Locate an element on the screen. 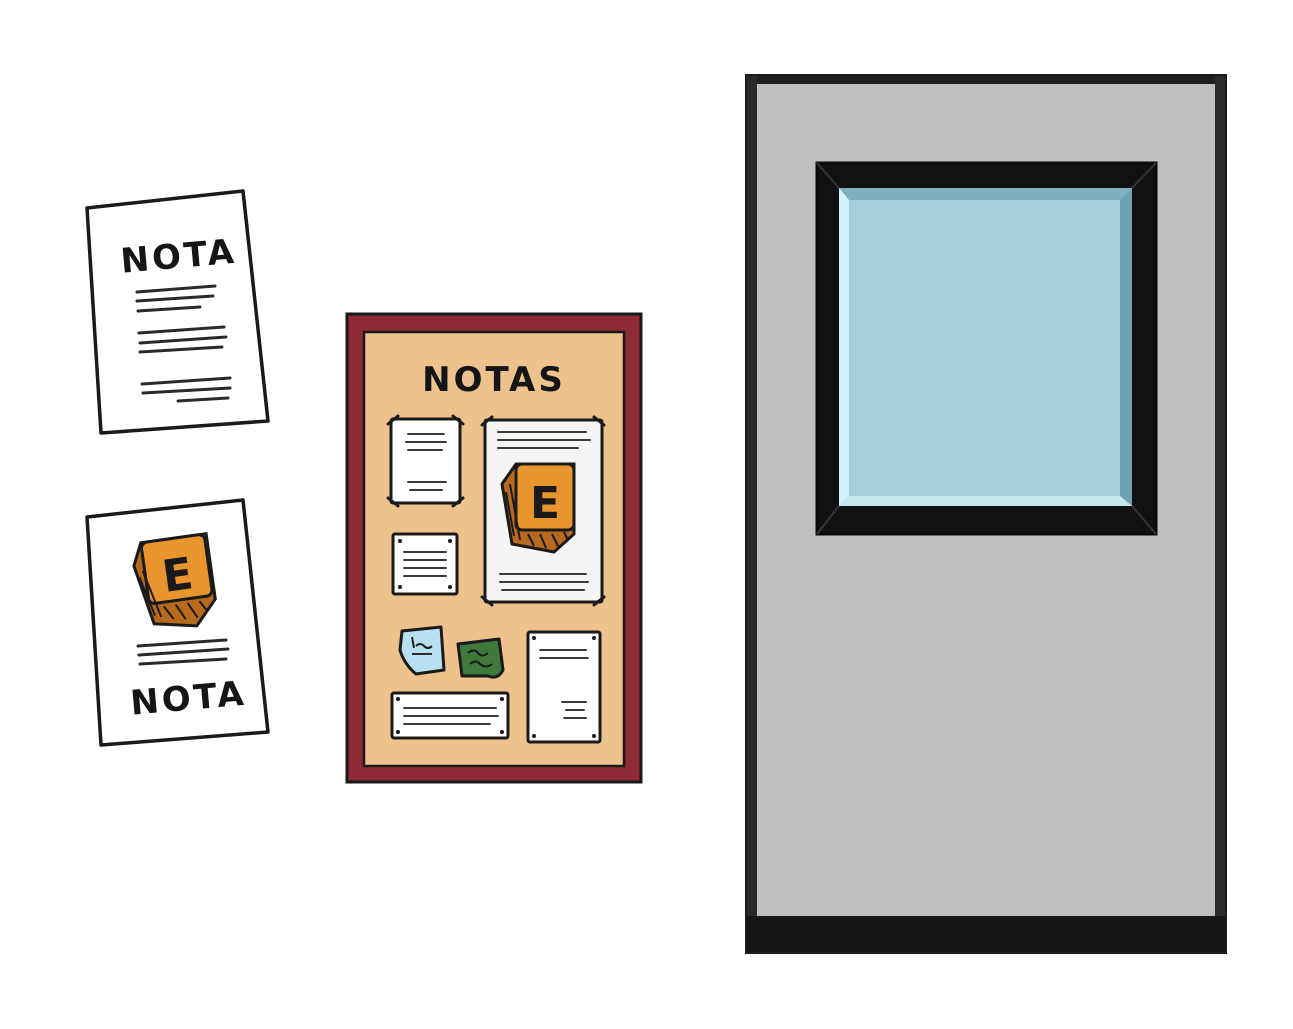 This screenshot has width=1293, height=1029. door-bottom-kickplate is located at coordinates (986, 934).